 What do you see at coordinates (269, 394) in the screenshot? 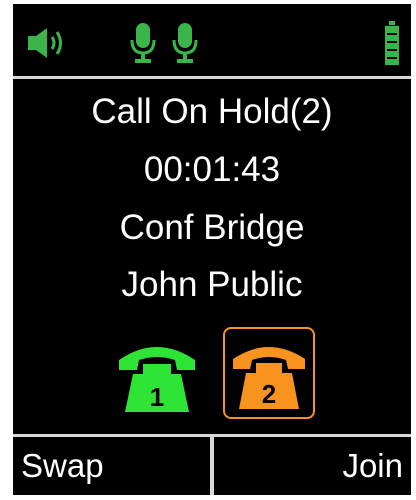
I see `line-number: 2` at bounding box center [269, 394].